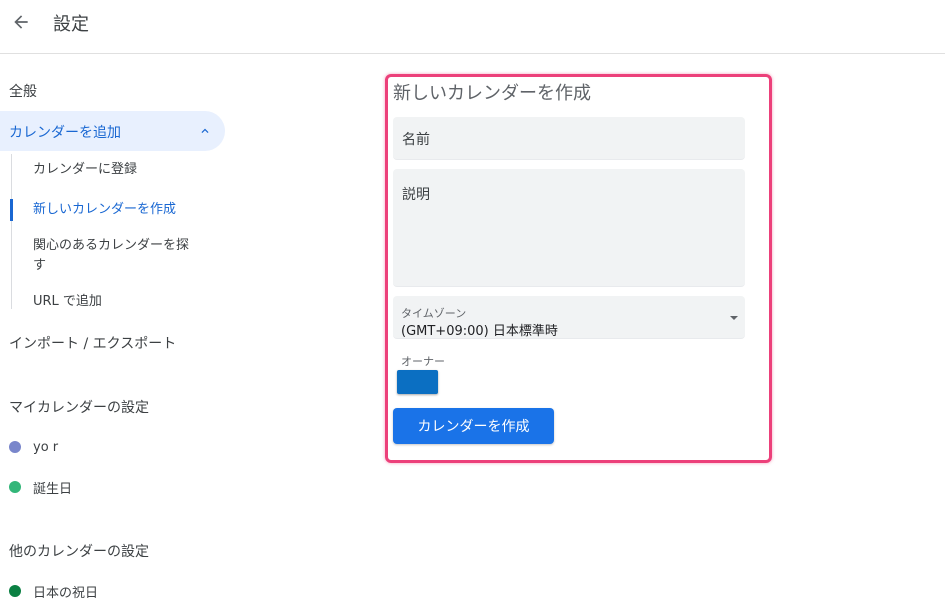  Describe the element at coordinates (479, 331) in the screenshot. I see `timezone-value: (GMT+09:00) 日本標準時` at that location.